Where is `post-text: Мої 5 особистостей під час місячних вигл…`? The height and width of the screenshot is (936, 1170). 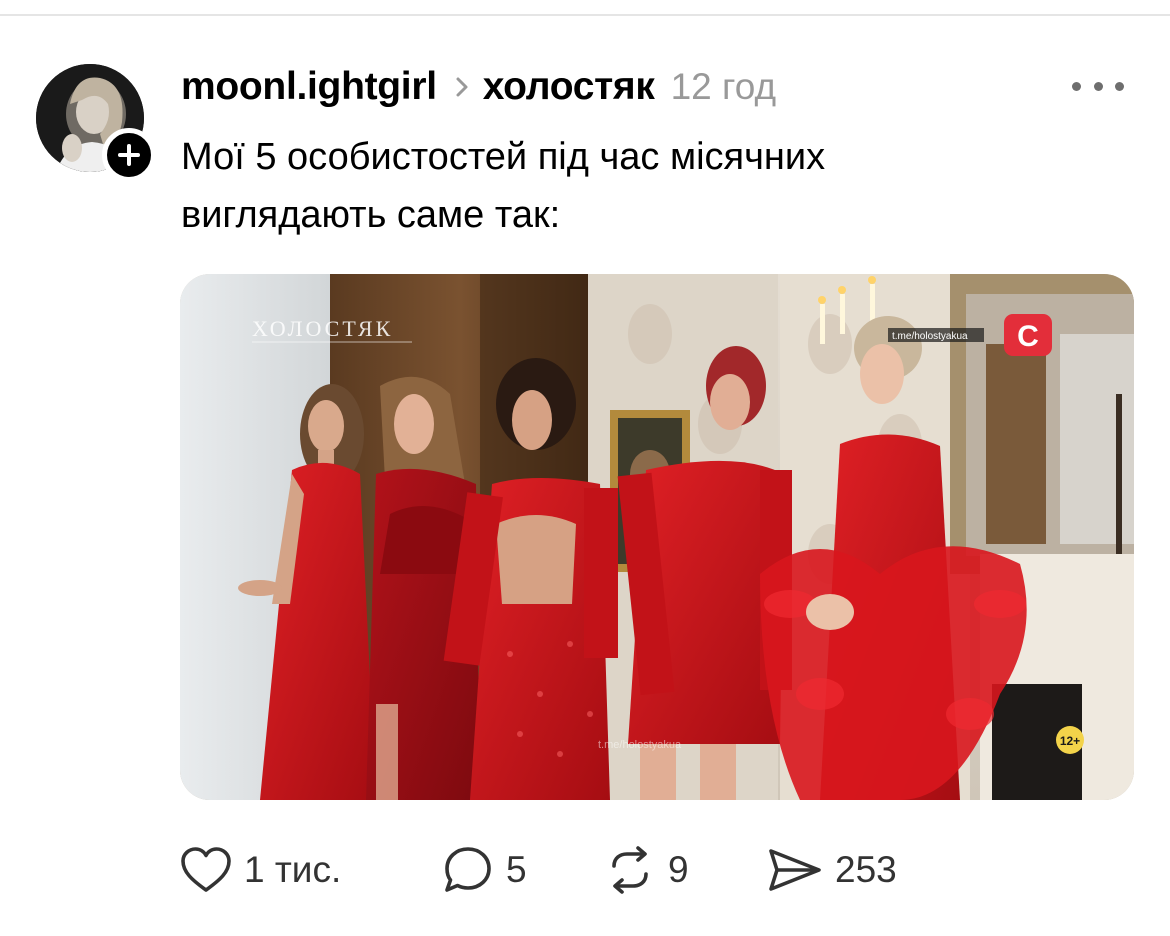
post-text: Мої 5 особистостей під час місячних вигл… is located at coordinates (631, 186).